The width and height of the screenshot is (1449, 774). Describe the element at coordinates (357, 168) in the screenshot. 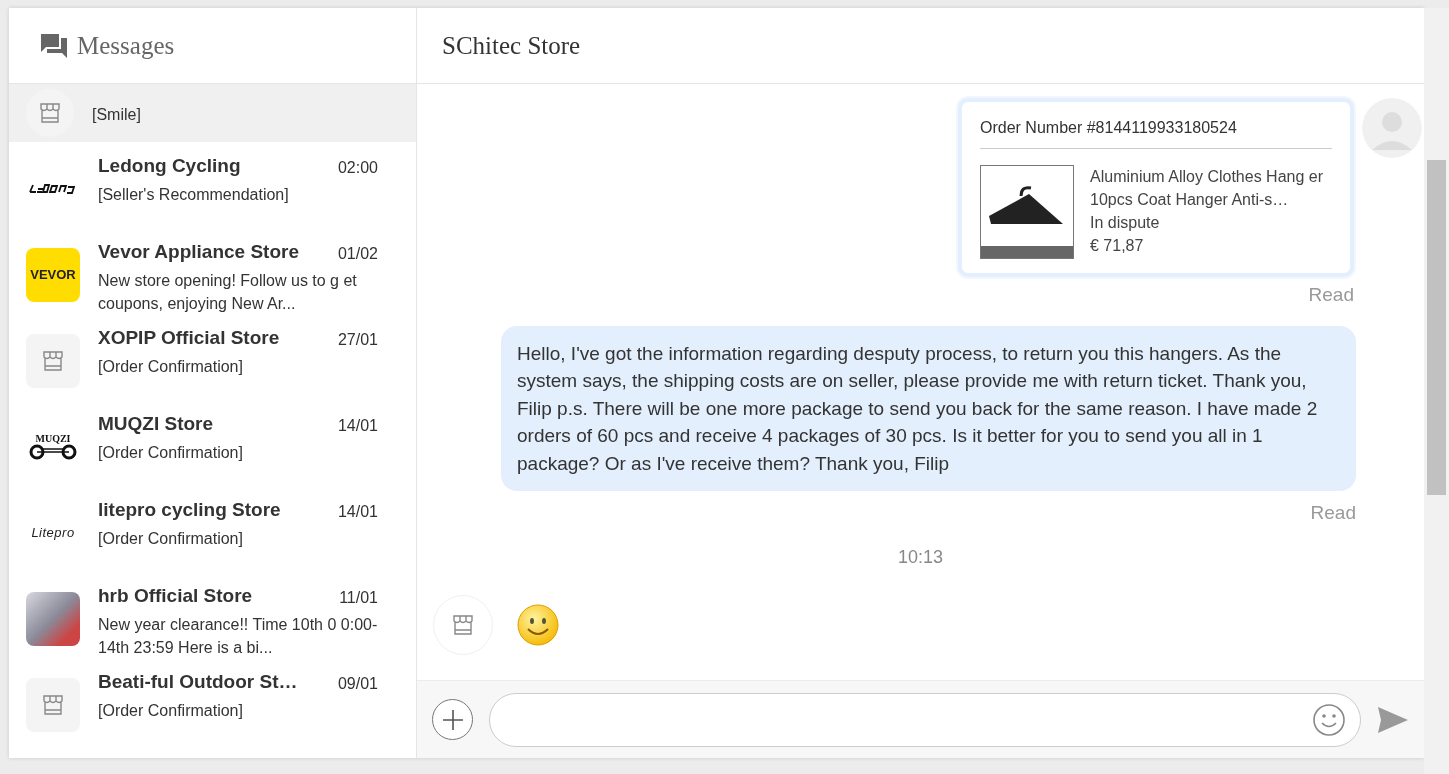

I see `message-time: 02:00` at that location.